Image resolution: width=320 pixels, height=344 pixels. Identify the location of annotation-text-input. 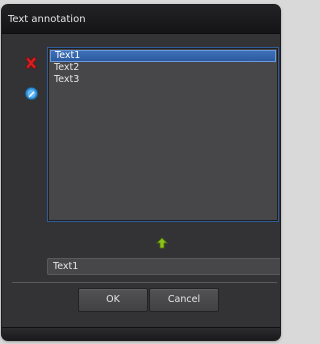
(163, 266).